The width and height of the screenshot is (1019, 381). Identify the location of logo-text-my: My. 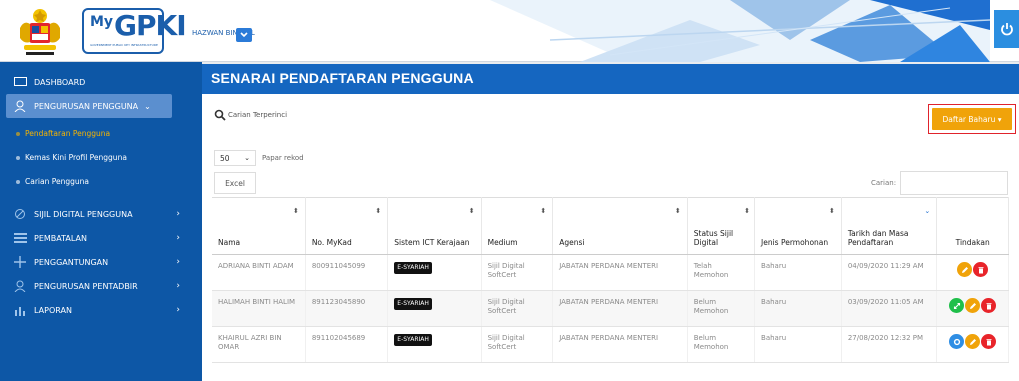
(102, 22).